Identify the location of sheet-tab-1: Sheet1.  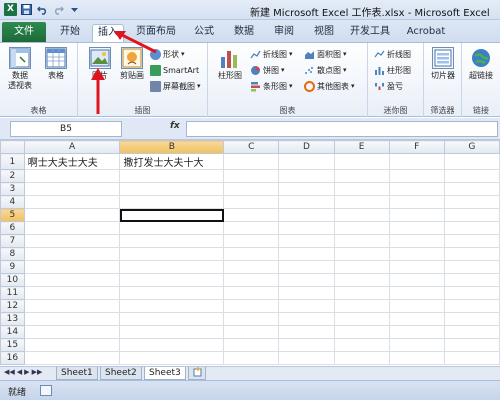
(77, 373).